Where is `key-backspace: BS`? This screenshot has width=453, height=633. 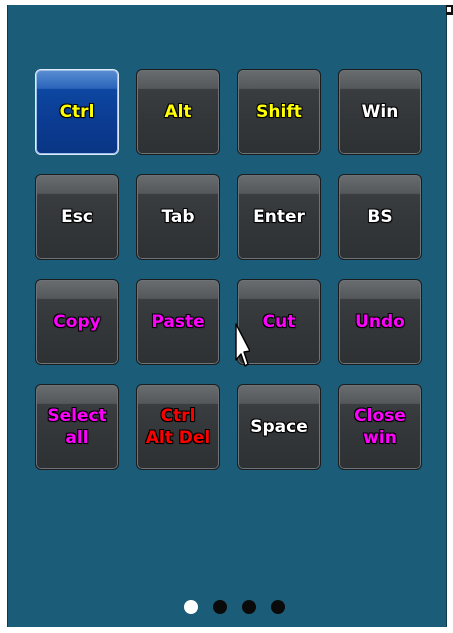 key-backspace: BS is located at coordinates (380, 217).